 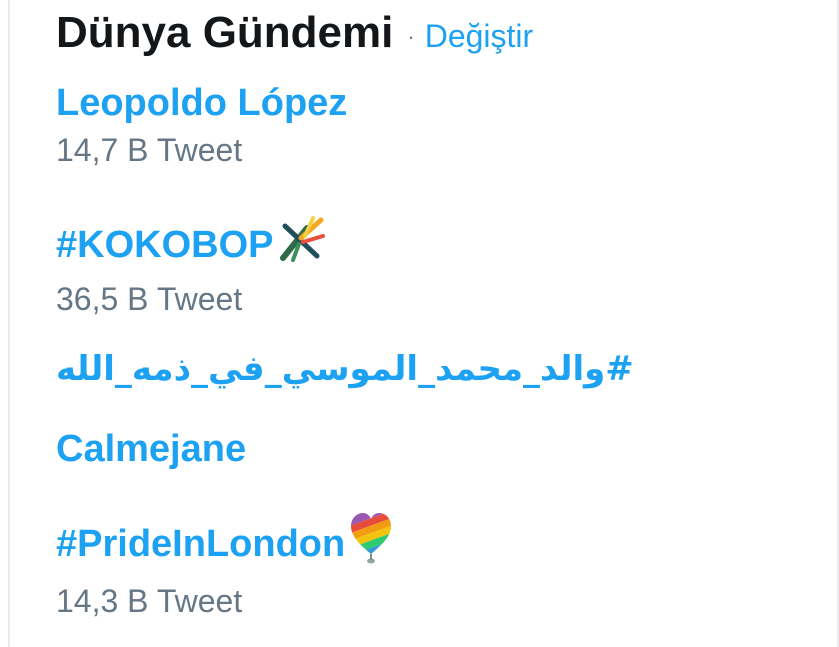 I want to click on trend-item: #والد_محمد_الموسي_في_ذمه_الله, so click(x=345, y=369).